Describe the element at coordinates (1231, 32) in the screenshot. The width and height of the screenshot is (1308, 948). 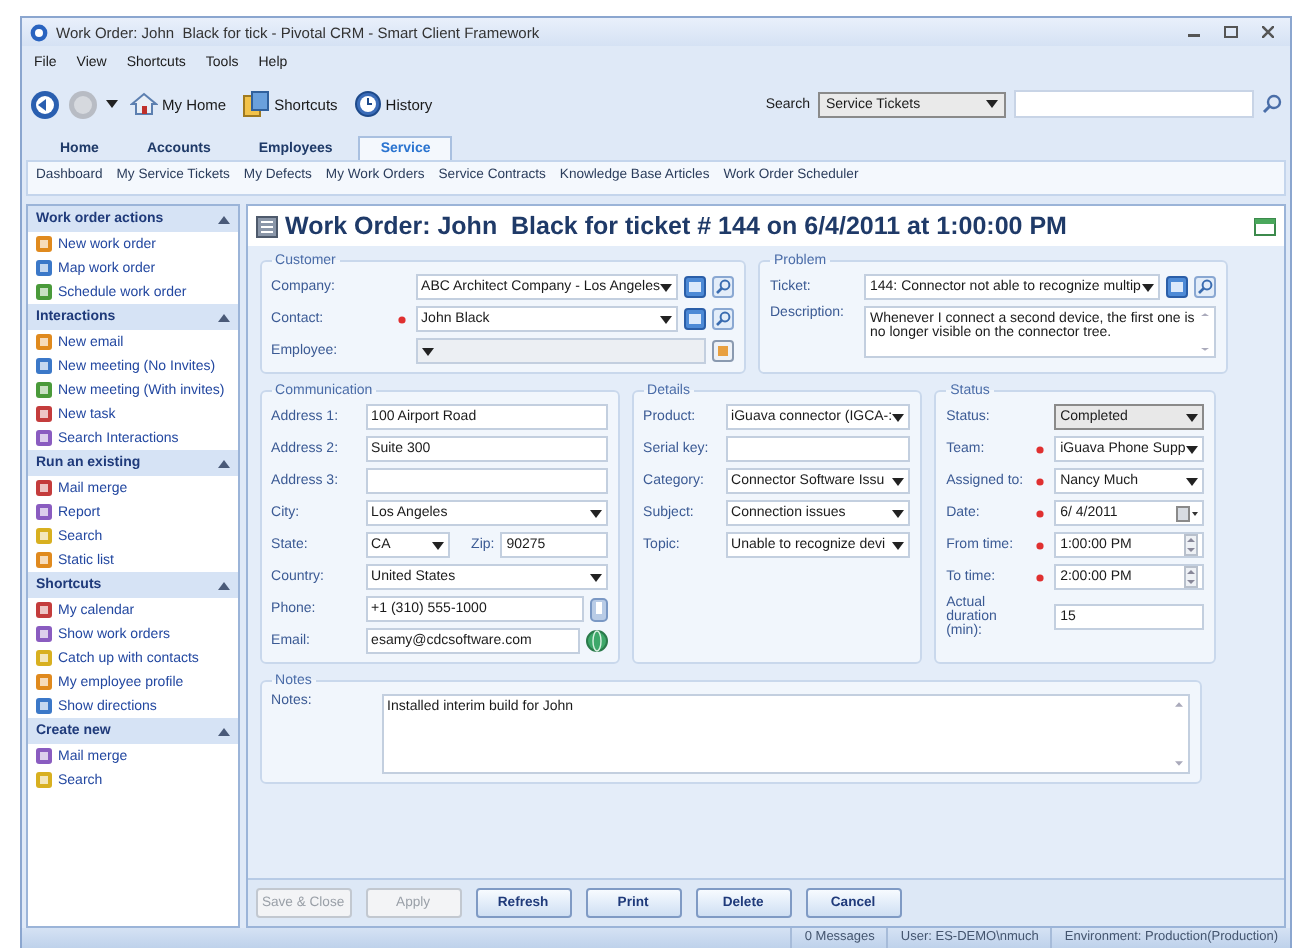
I see `maximize-icon` at that location.